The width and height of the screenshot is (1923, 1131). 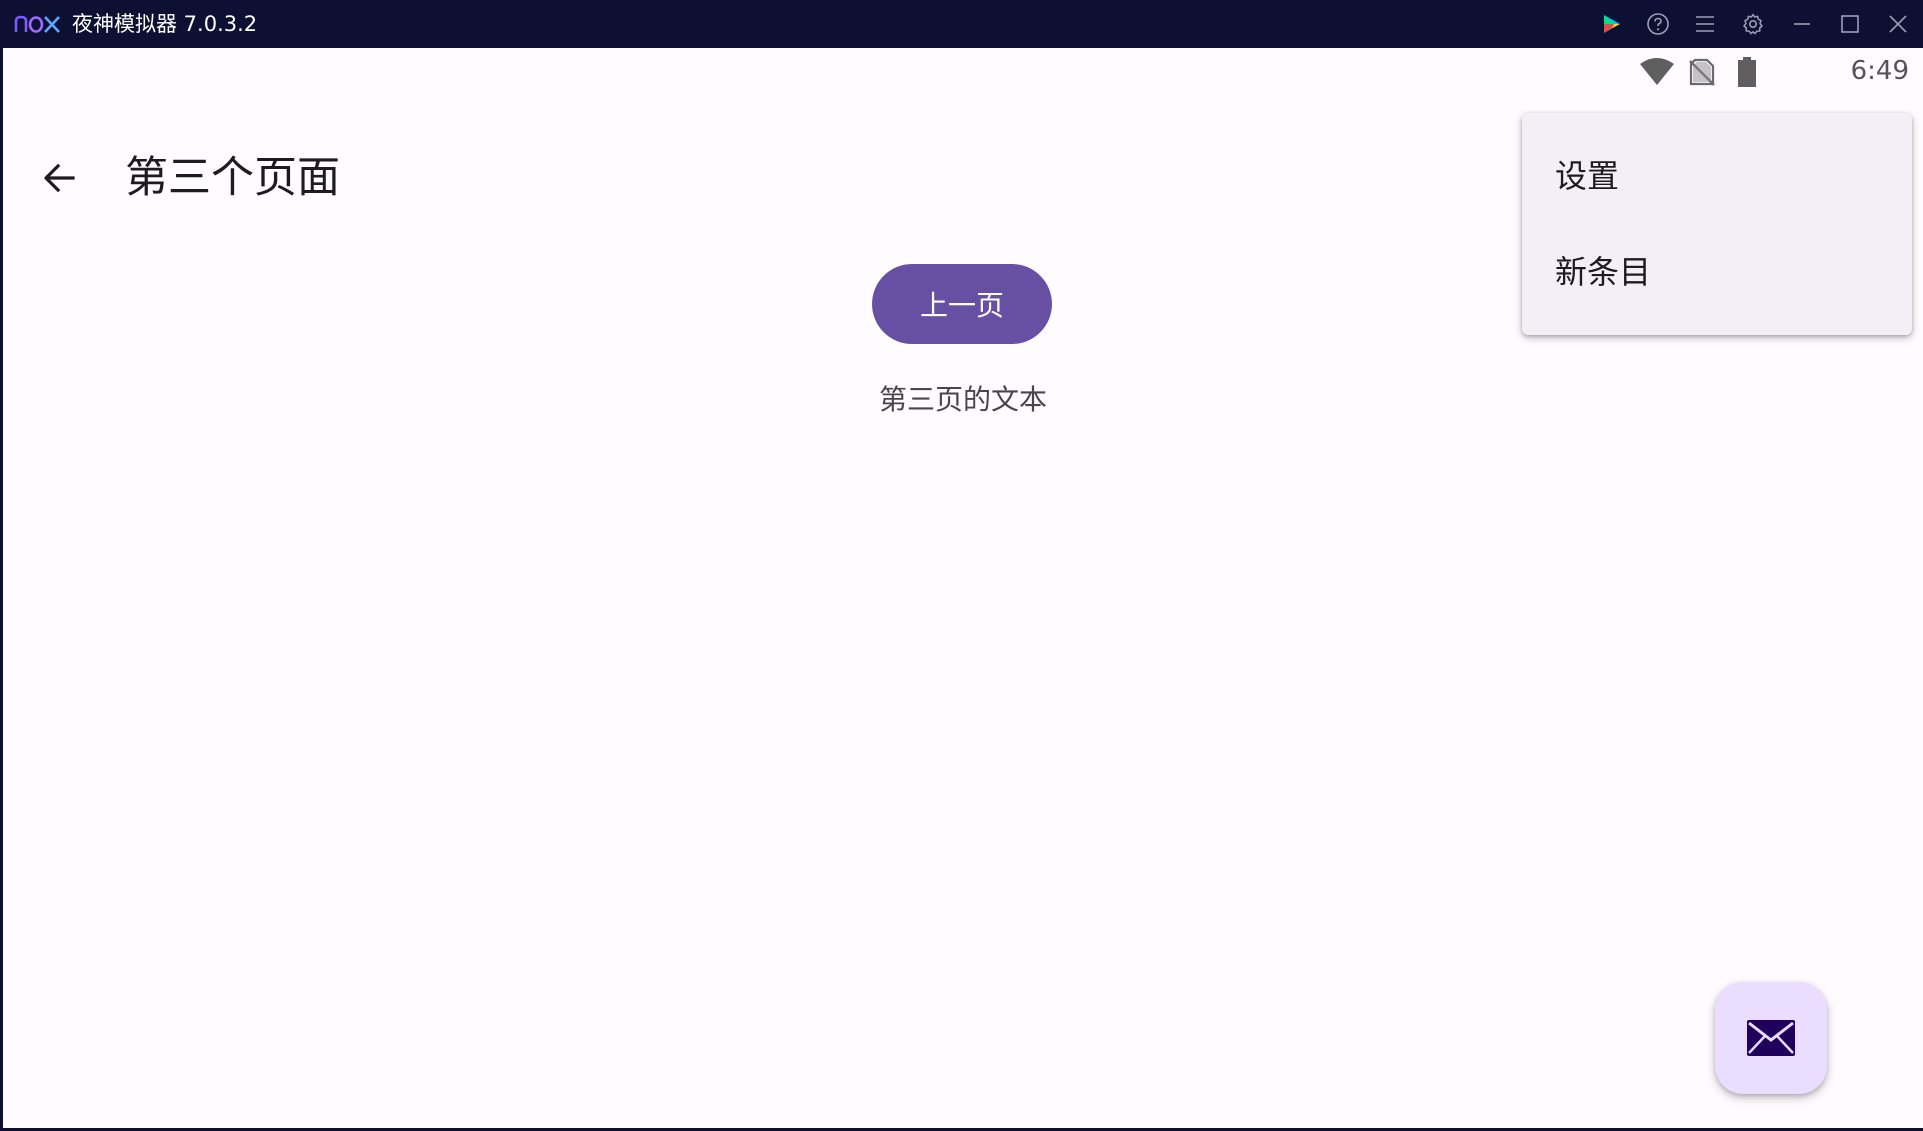 I want to click on wifi-icon, so click(x=1657, y=71).